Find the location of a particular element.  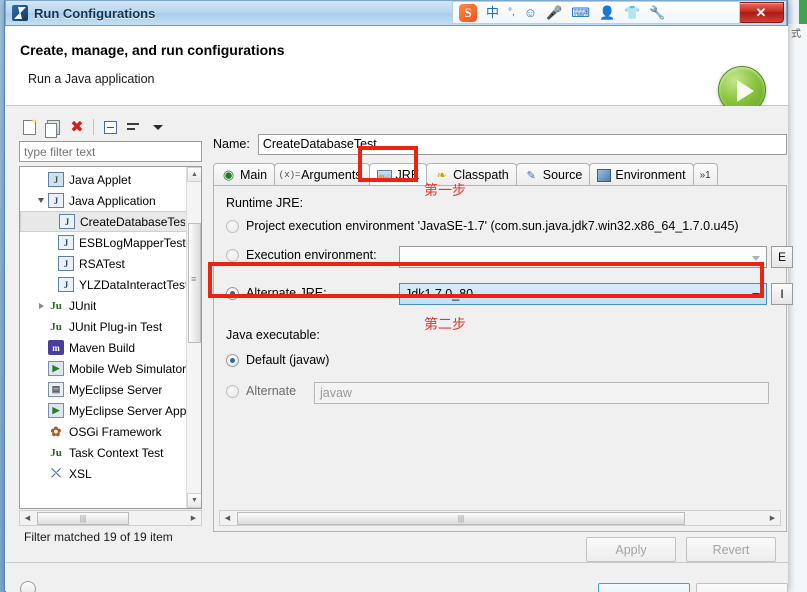

tree-item: ✿ OSGi Framework is located at coordinates (104, 431).